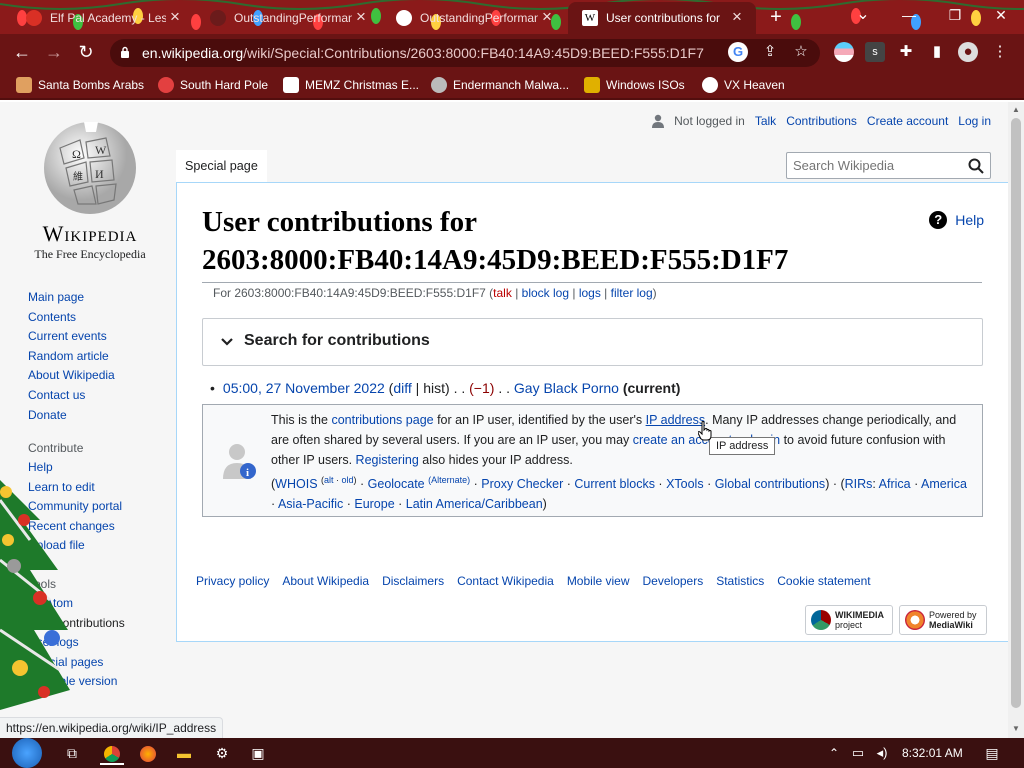  I want to click on maximize-button: ❐, so click(955, 16).